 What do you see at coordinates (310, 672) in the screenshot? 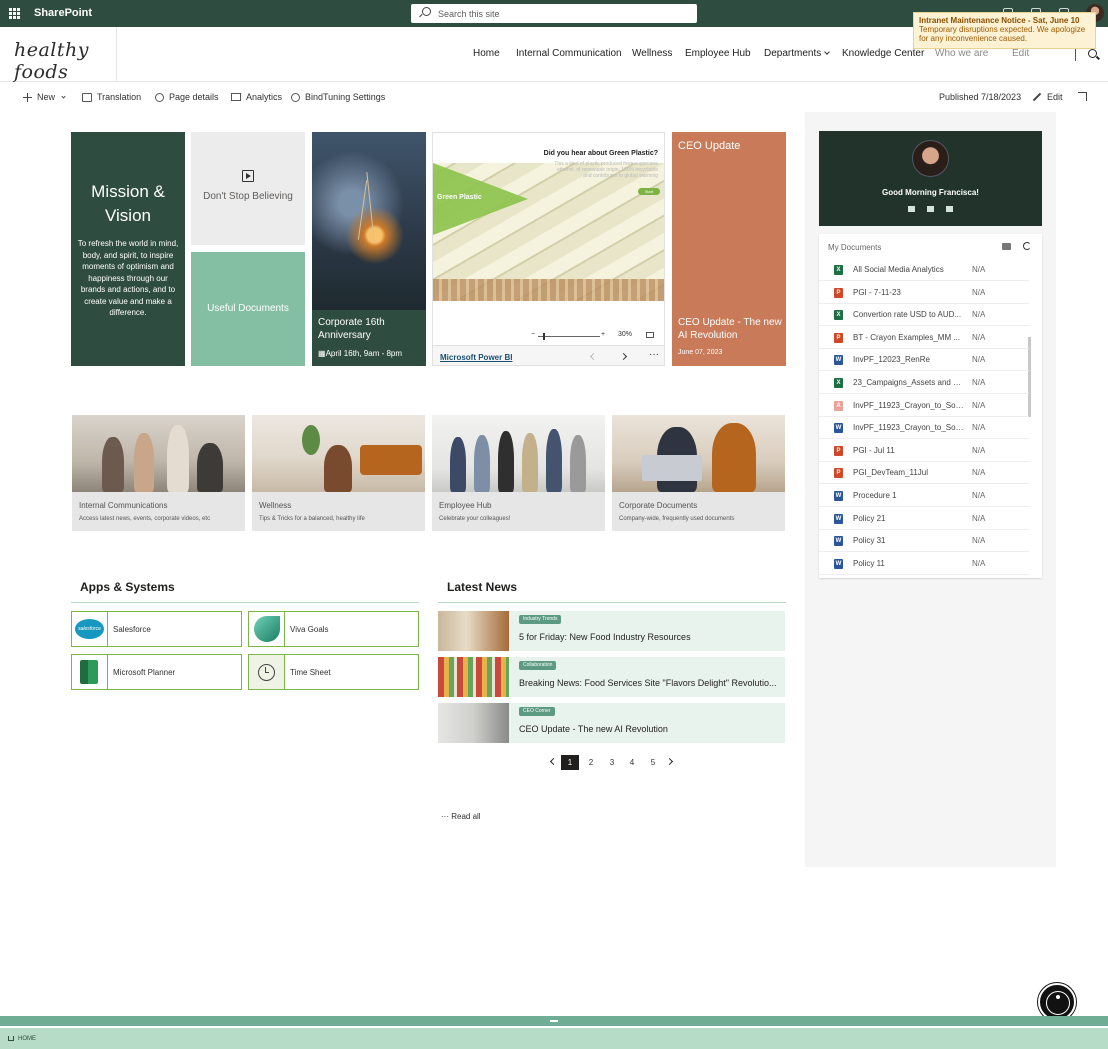
I see `app-label: Time Sheet` at bounding box center [310, 672].